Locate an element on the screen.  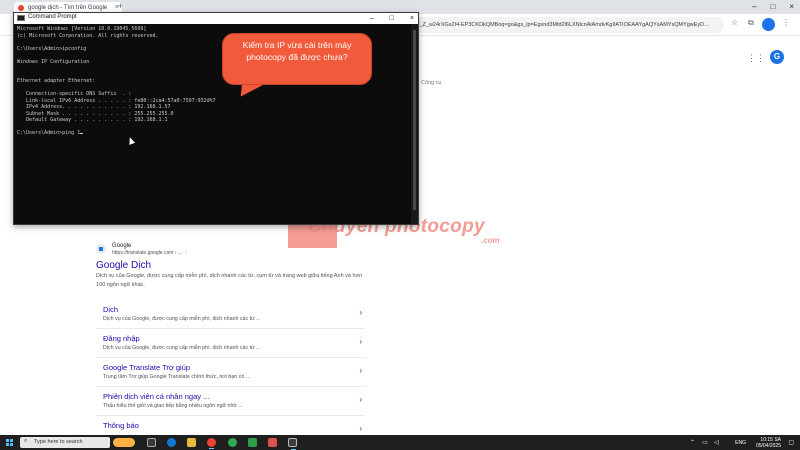
volume-icon: ◁ is located at coordinates (716, 442).